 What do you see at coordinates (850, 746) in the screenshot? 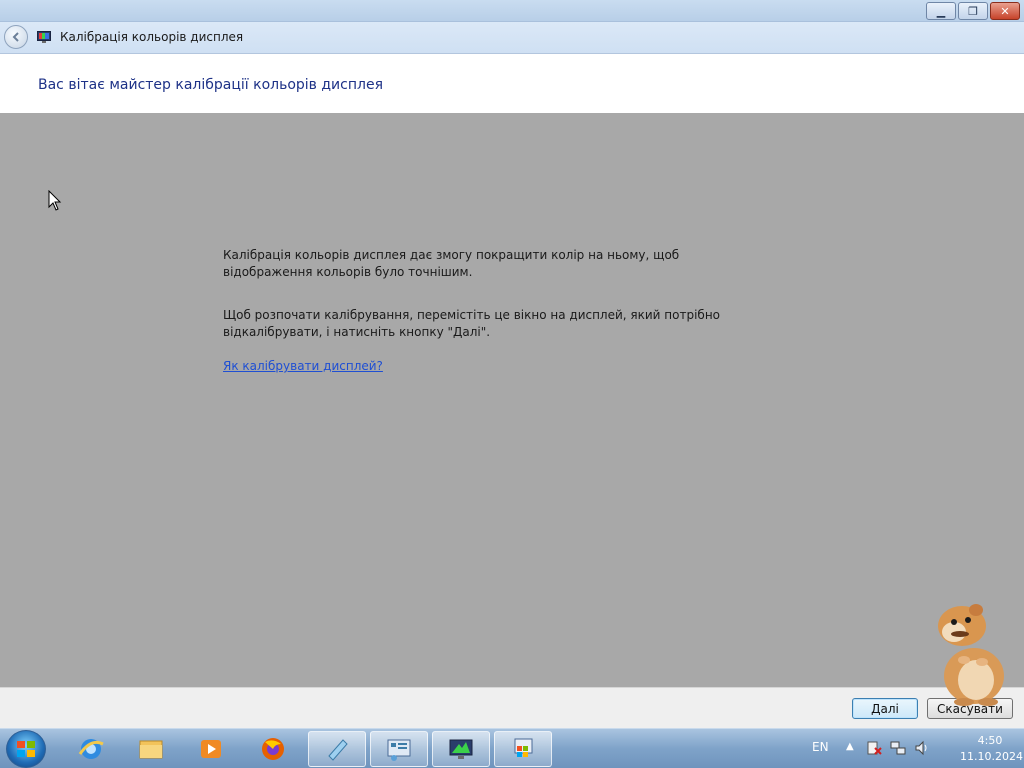
I see `show-hidden-icons-icon: ▲` at bounding box center [850, 746].